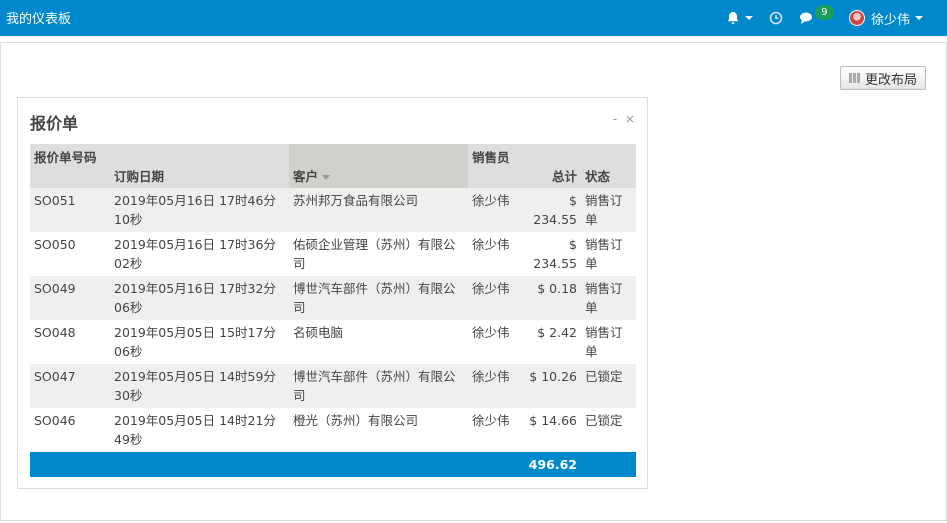 The height and width of the screenshot is (523, 947). What do you see at coordinates (805, 18) in the screenshot?
I see `chat-icon` at bounding box center [805, 18].